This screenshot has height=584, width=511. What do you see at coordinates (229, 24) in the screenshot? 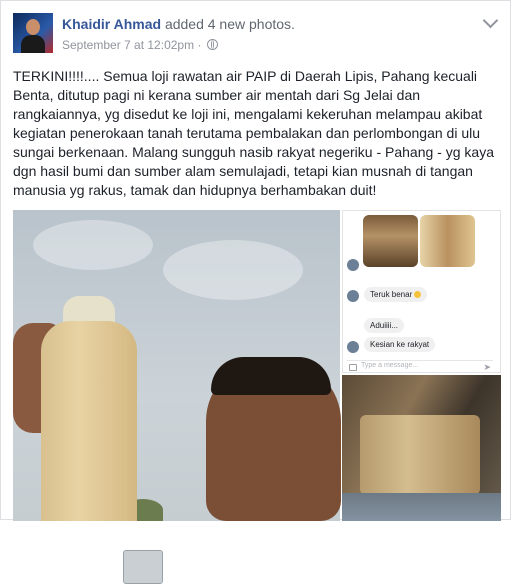
I see `post-action-text: added 4 new photos.` at bounding box center [229, 24].